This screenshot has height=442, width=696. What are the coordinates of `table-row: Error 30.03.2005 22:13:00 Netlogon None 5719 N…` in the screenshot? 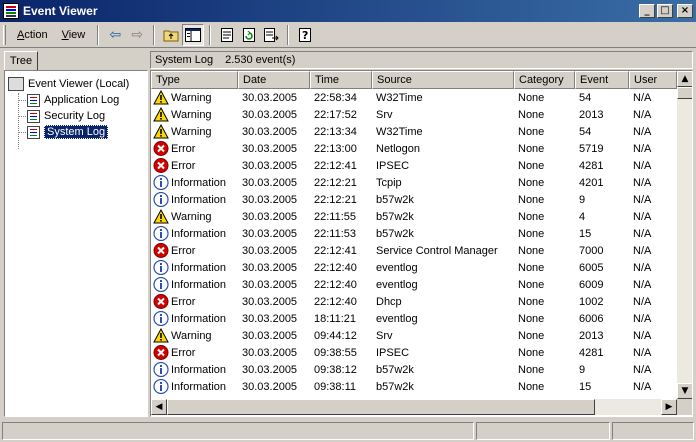 It's located at (414, 148).